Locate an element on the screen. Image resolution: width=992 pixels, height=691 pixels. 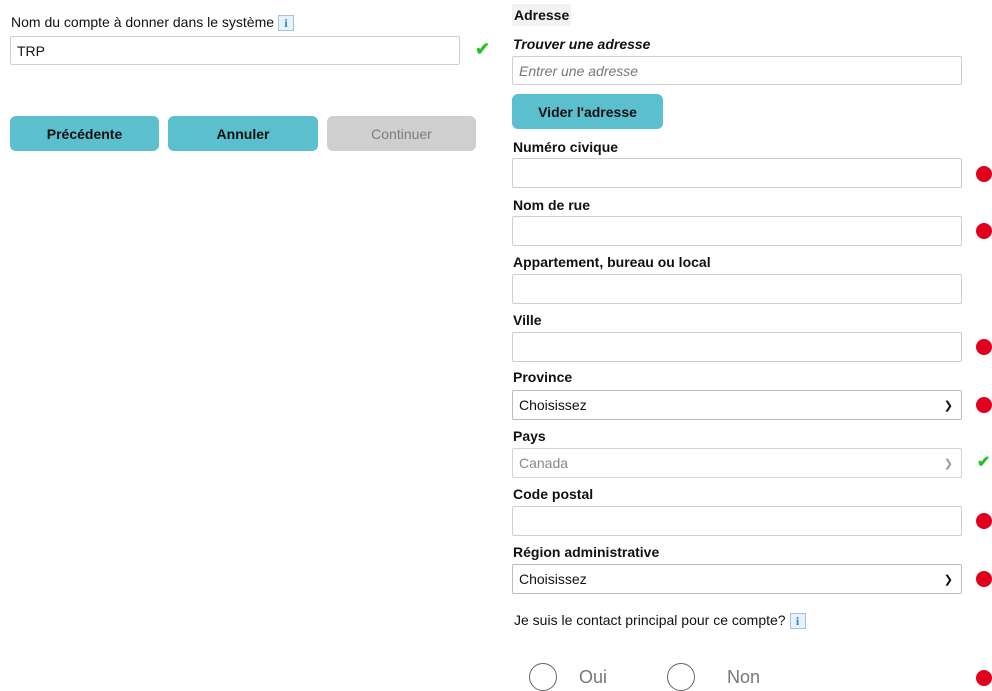
street-input is located at coordinates (737, 231).